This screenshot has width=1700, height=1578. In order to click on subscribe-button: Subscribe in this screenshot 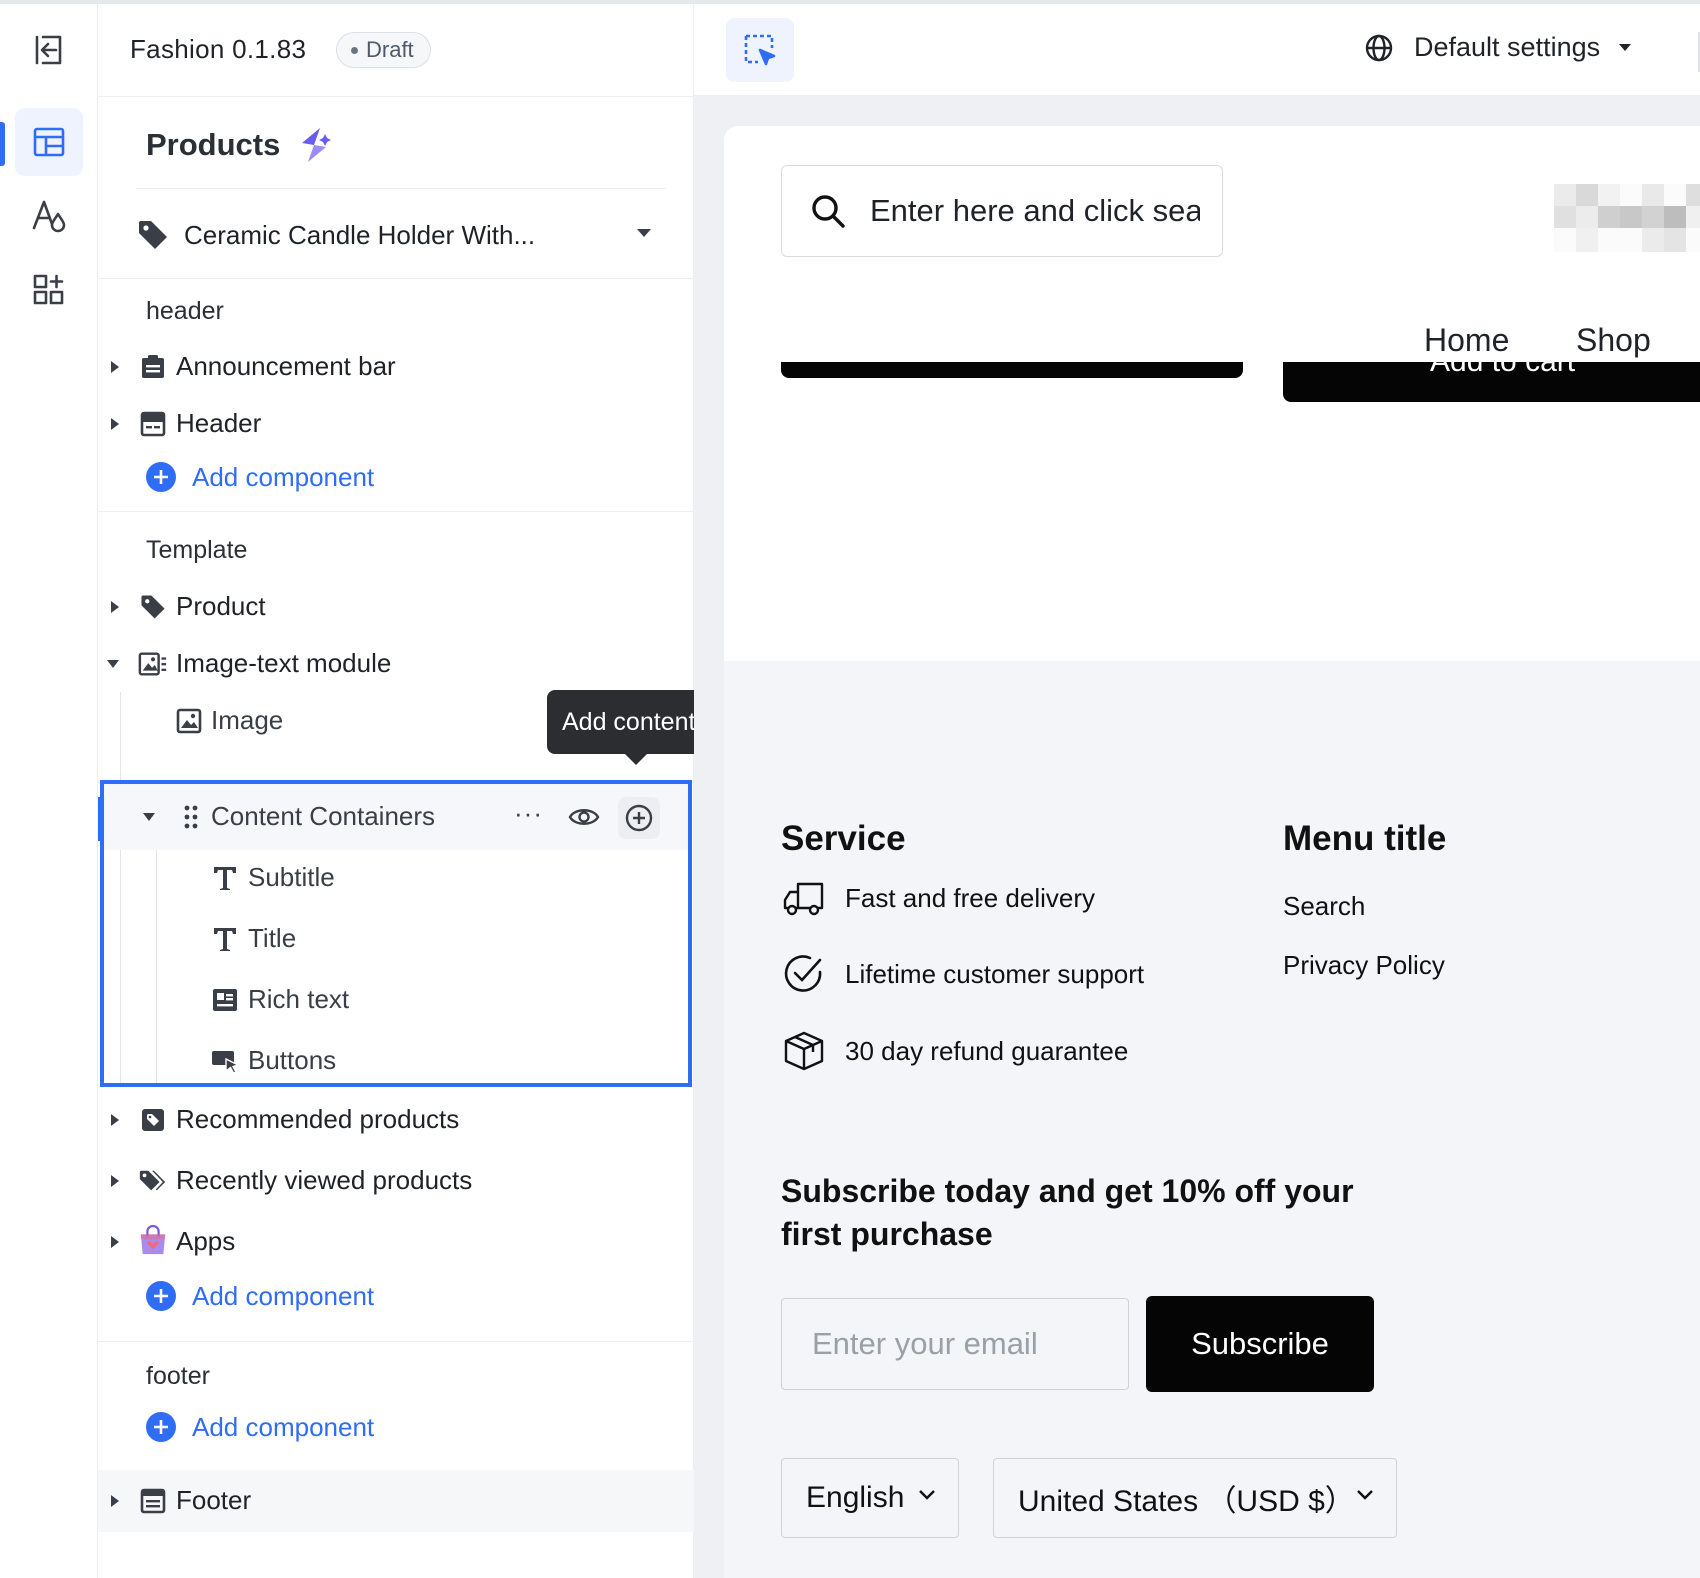, I will do `click(1260, 1344)`.